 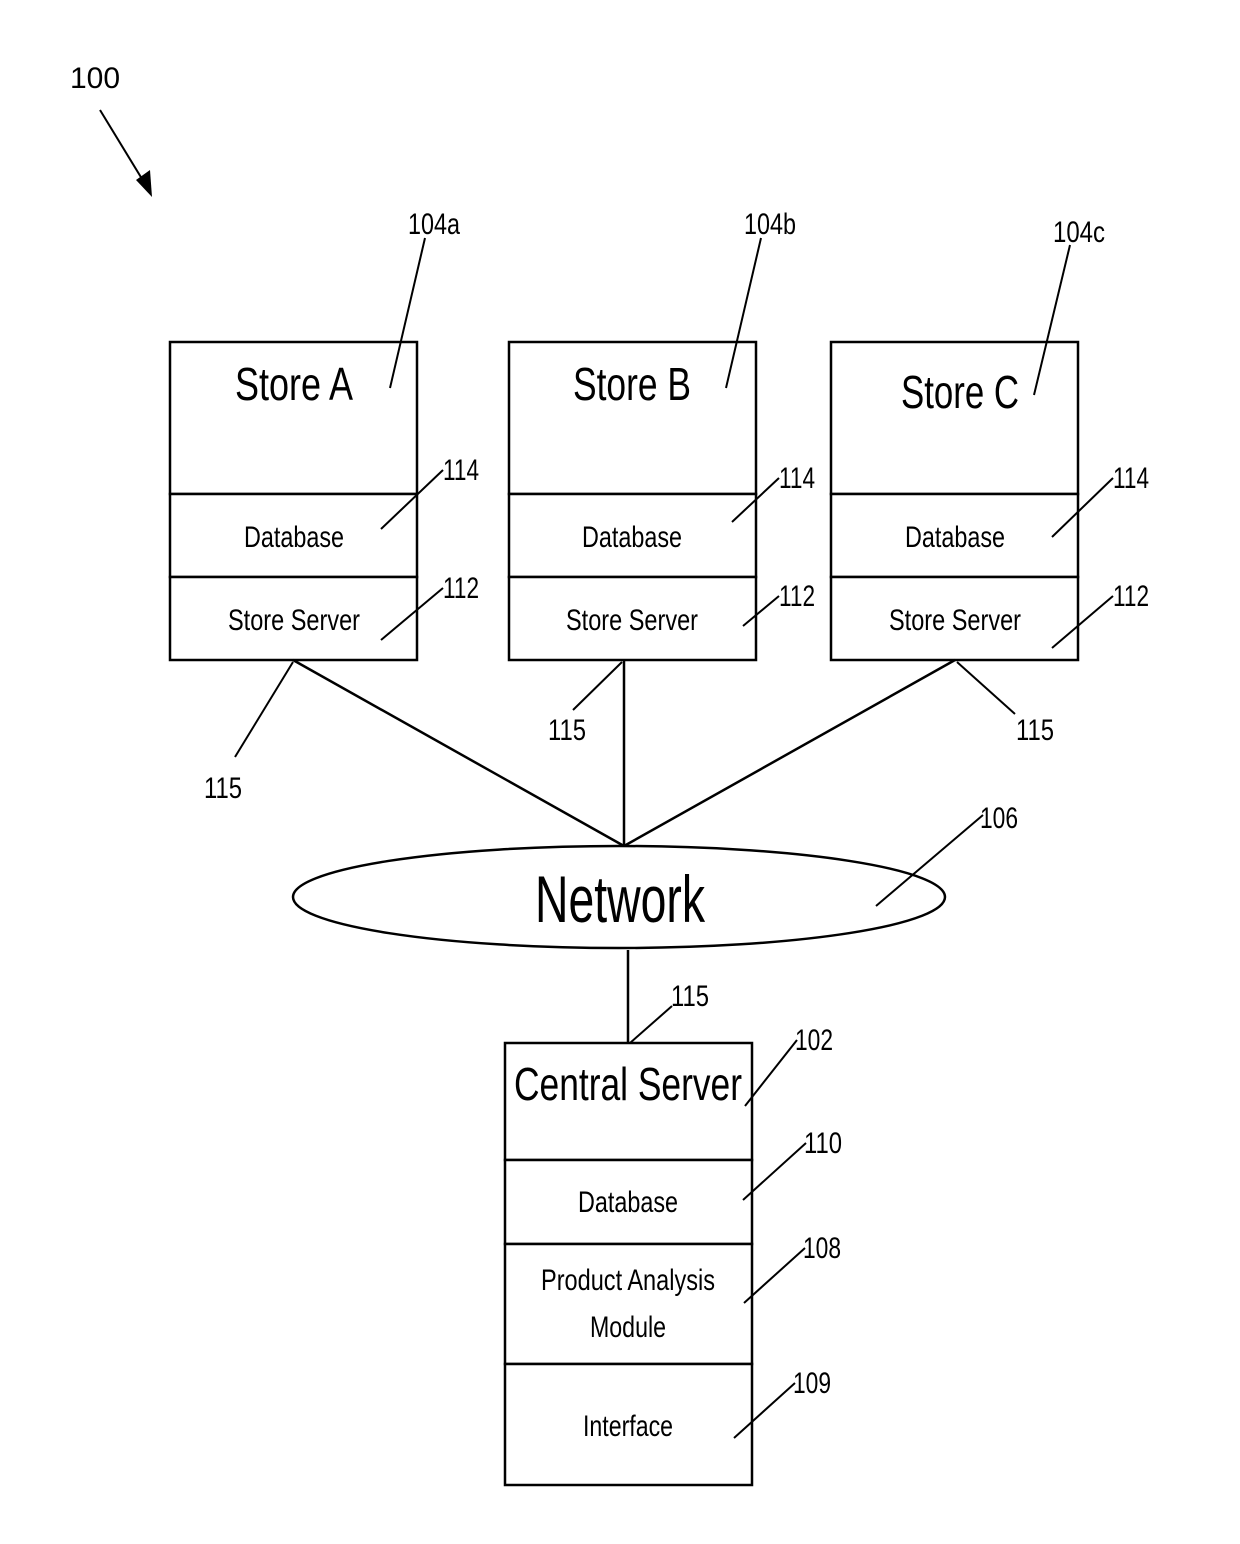 I want to click on module-label-line1: Product Analysis, so click(x=628, y=1280).